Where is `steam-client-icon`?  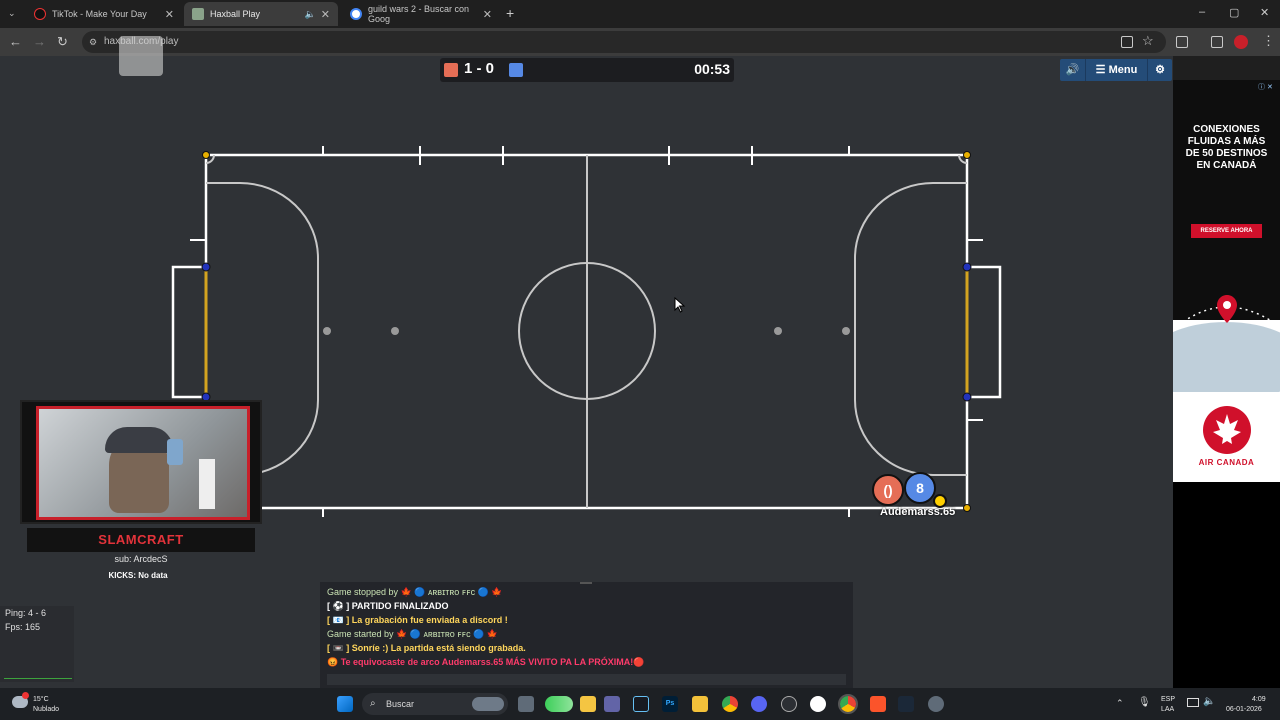 steam-client-icon is located at coordinates (906, 704).